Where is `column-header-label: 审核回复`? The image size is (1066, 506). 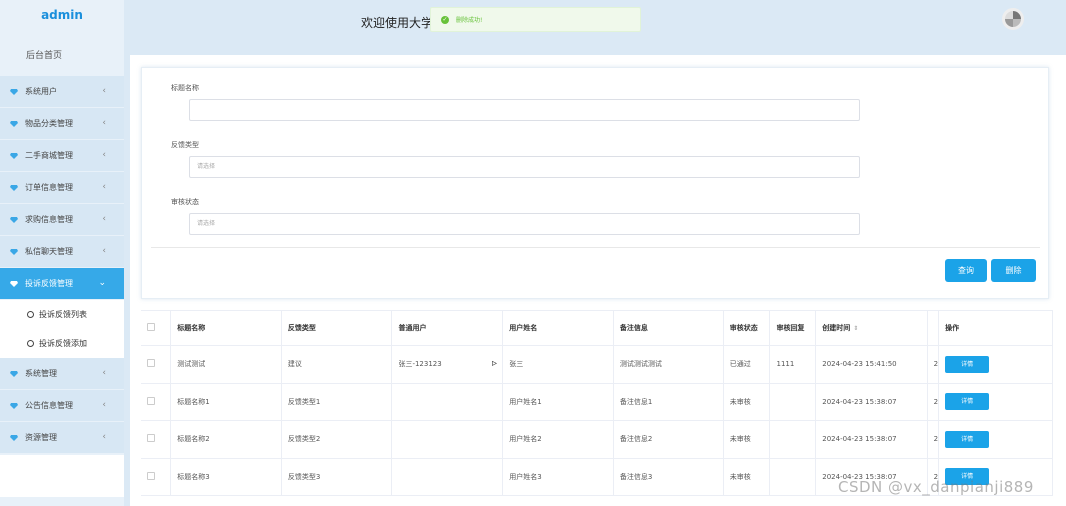 column-header-label: 审核回复 is located at coordinates (790, 328).